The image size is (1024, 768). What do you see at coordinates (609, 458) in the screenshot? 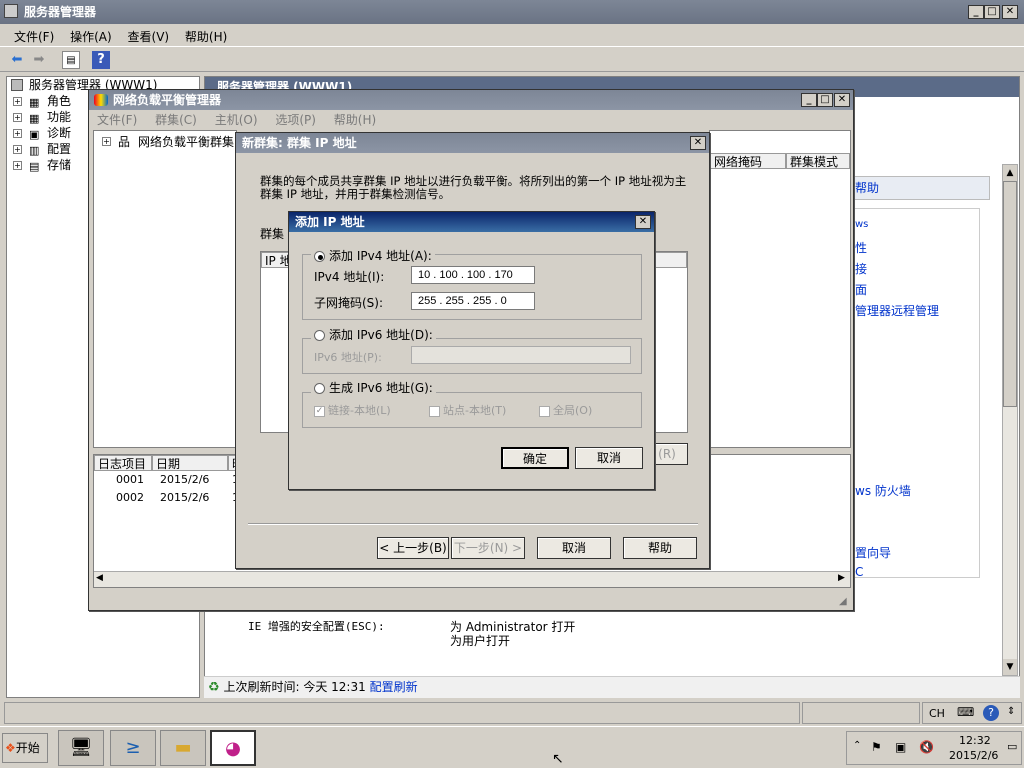
I see `add-ip-cancel-button: 取消` at bounding box center [609, 458].